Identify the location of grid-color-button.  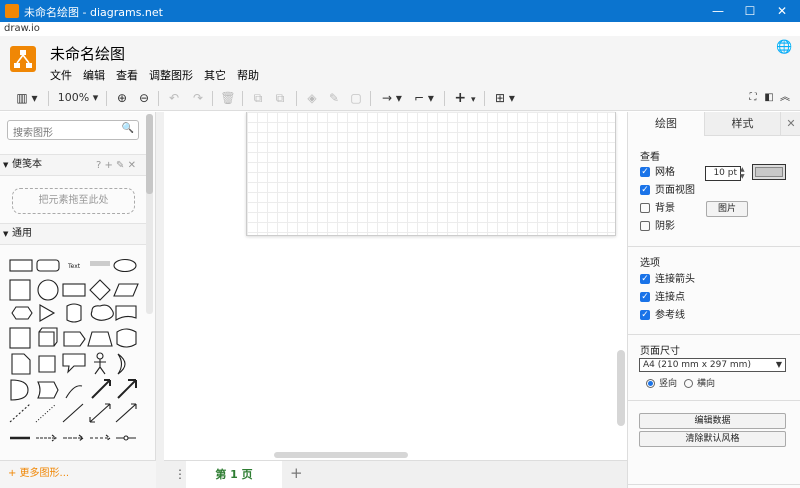
(769, 172).